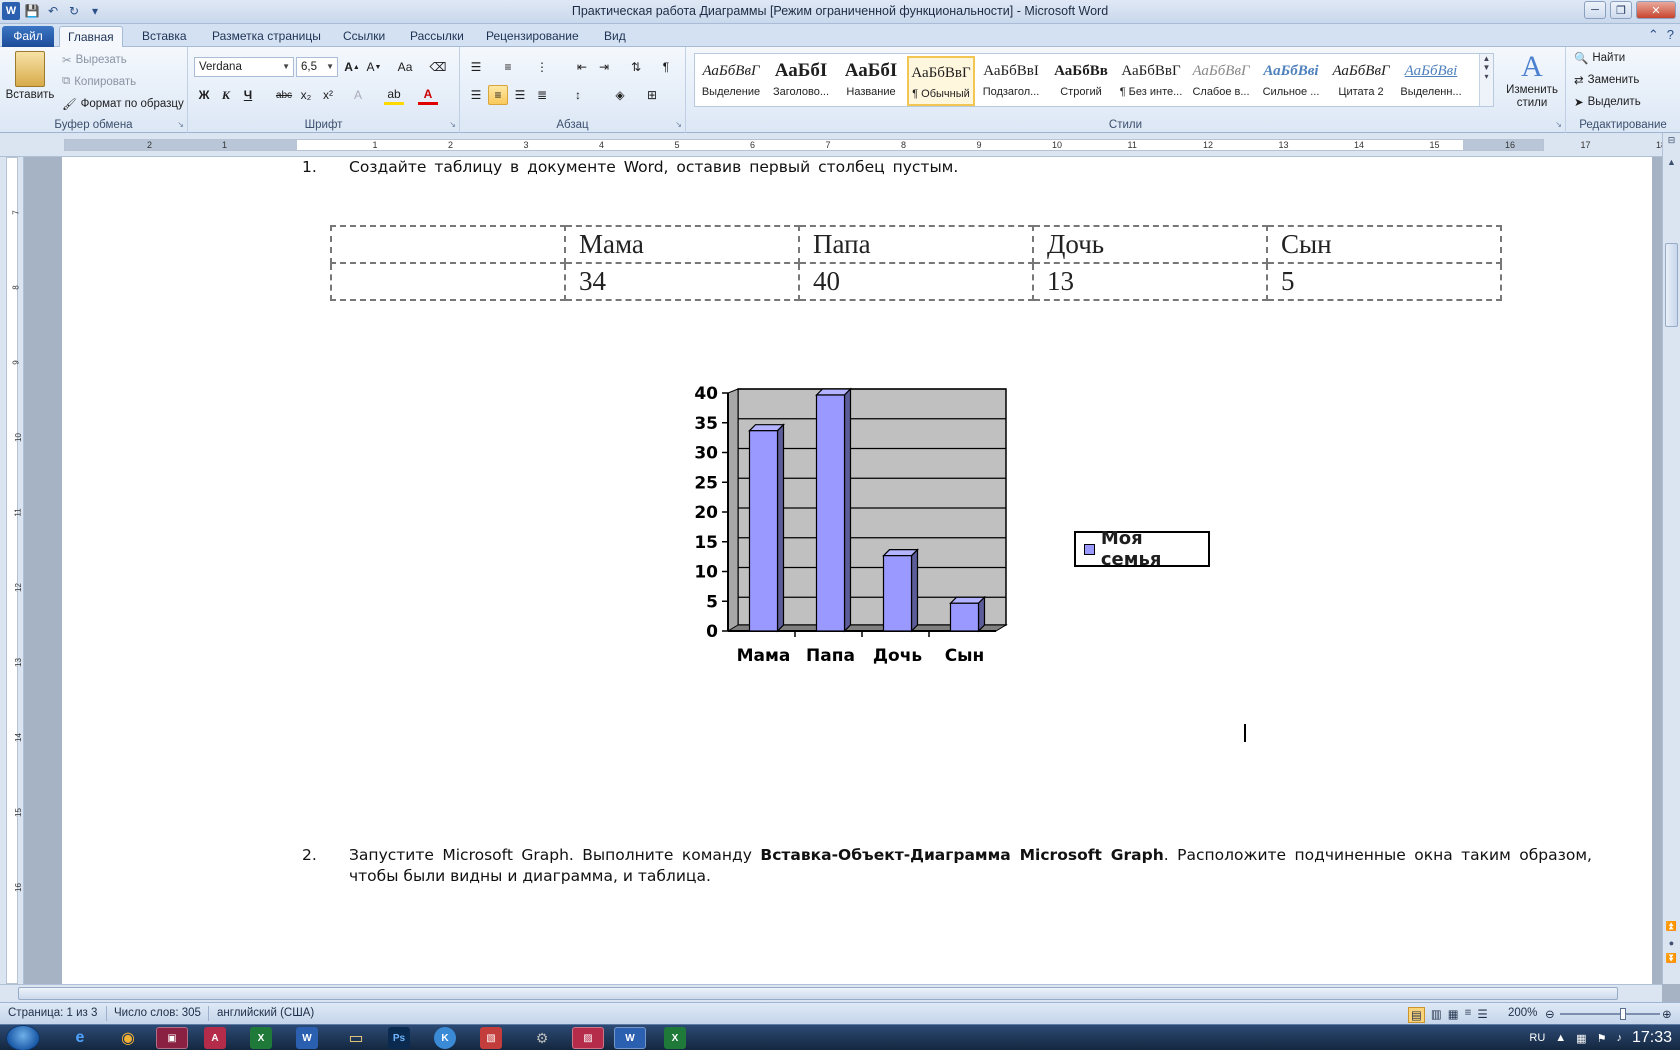 This screenshot has width=1680, height=1050. Describe the element at coordinates (1602, 1038) in the screenshot. I see `flag-icon: ⚑` at that location.